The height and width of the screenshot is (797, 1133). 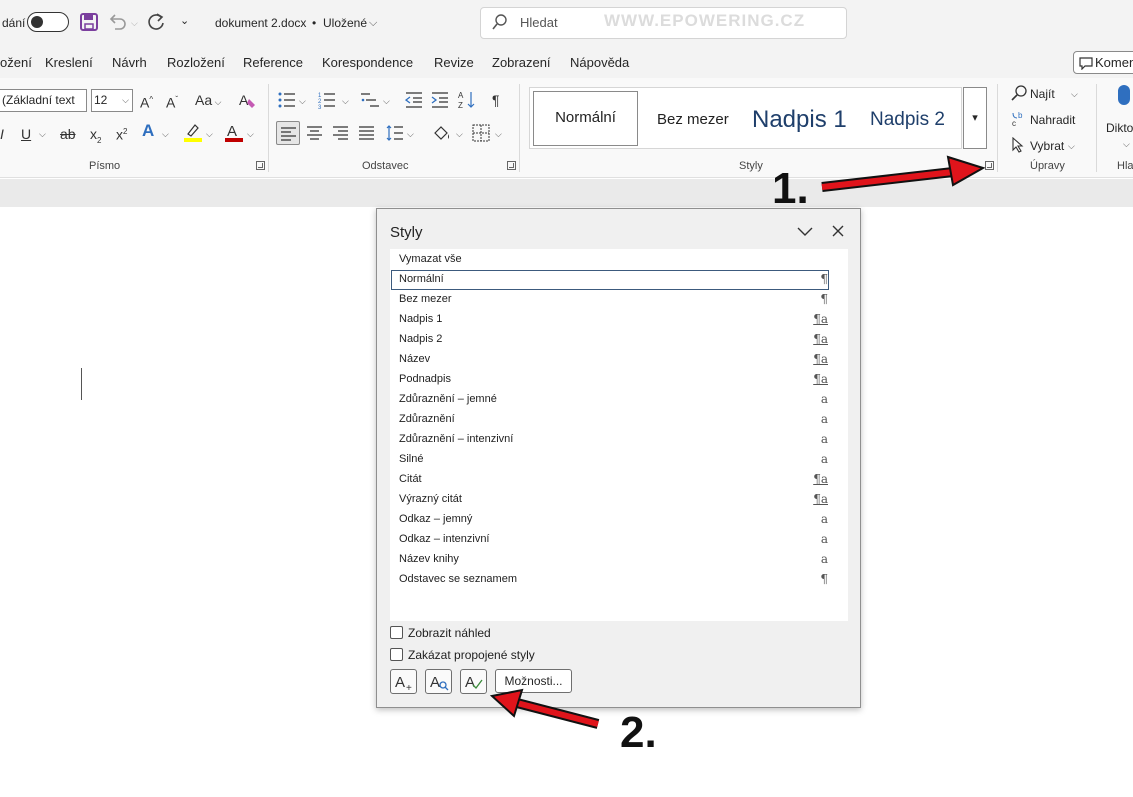 I want to click on arrow-to-manage-styles, so click(x=544, y=708).